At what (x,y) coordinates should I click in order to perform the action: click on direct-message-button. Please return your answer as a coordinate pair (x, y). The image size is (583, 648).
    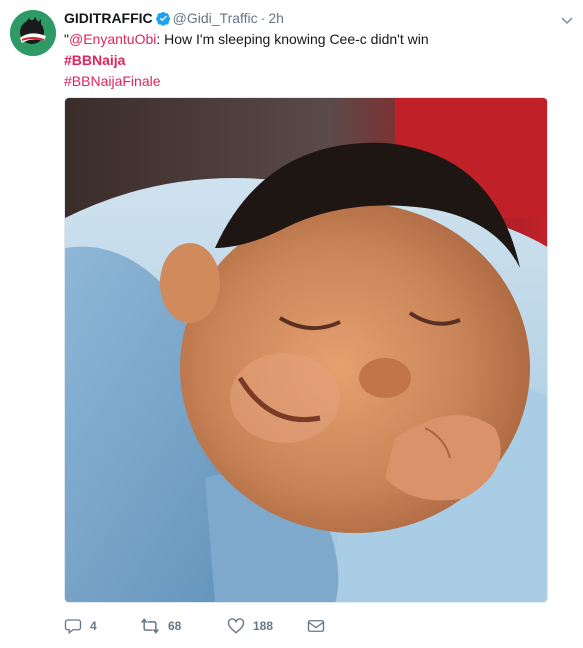
    Looking at the image, I should click on (316, 626).